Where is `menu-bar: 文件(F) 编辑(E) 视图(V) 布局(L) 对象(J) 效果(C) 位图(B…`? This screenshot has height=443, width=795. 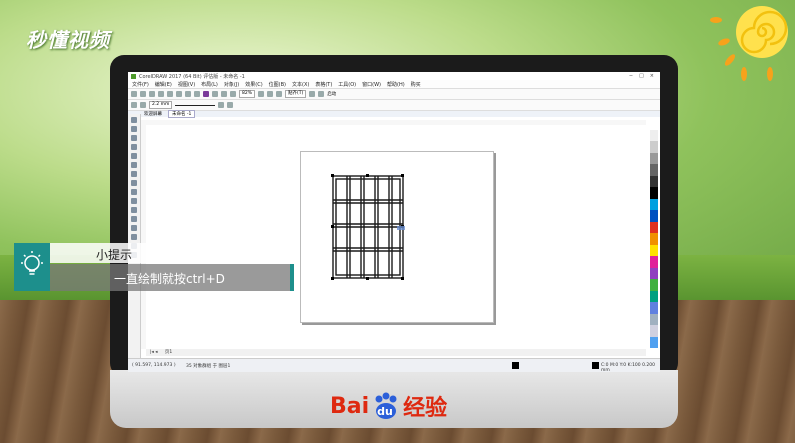 menu-bar: 文件(F) 编辑(E) 视图(V) 布局(L) 对象(J) 效果(C) 位图(B… is located at coordinates (394, 84).